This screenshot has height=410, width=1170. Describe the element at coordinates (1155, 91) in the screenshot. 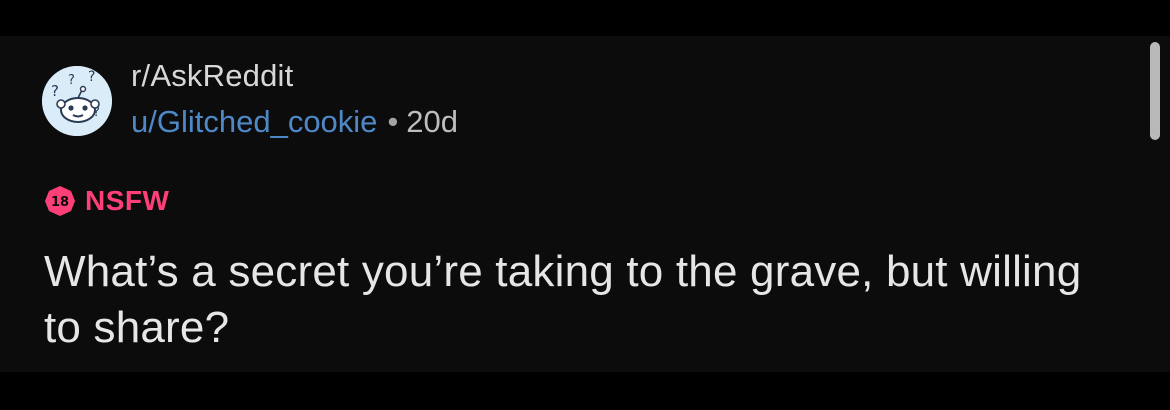

I see `scrollbar` at that location.